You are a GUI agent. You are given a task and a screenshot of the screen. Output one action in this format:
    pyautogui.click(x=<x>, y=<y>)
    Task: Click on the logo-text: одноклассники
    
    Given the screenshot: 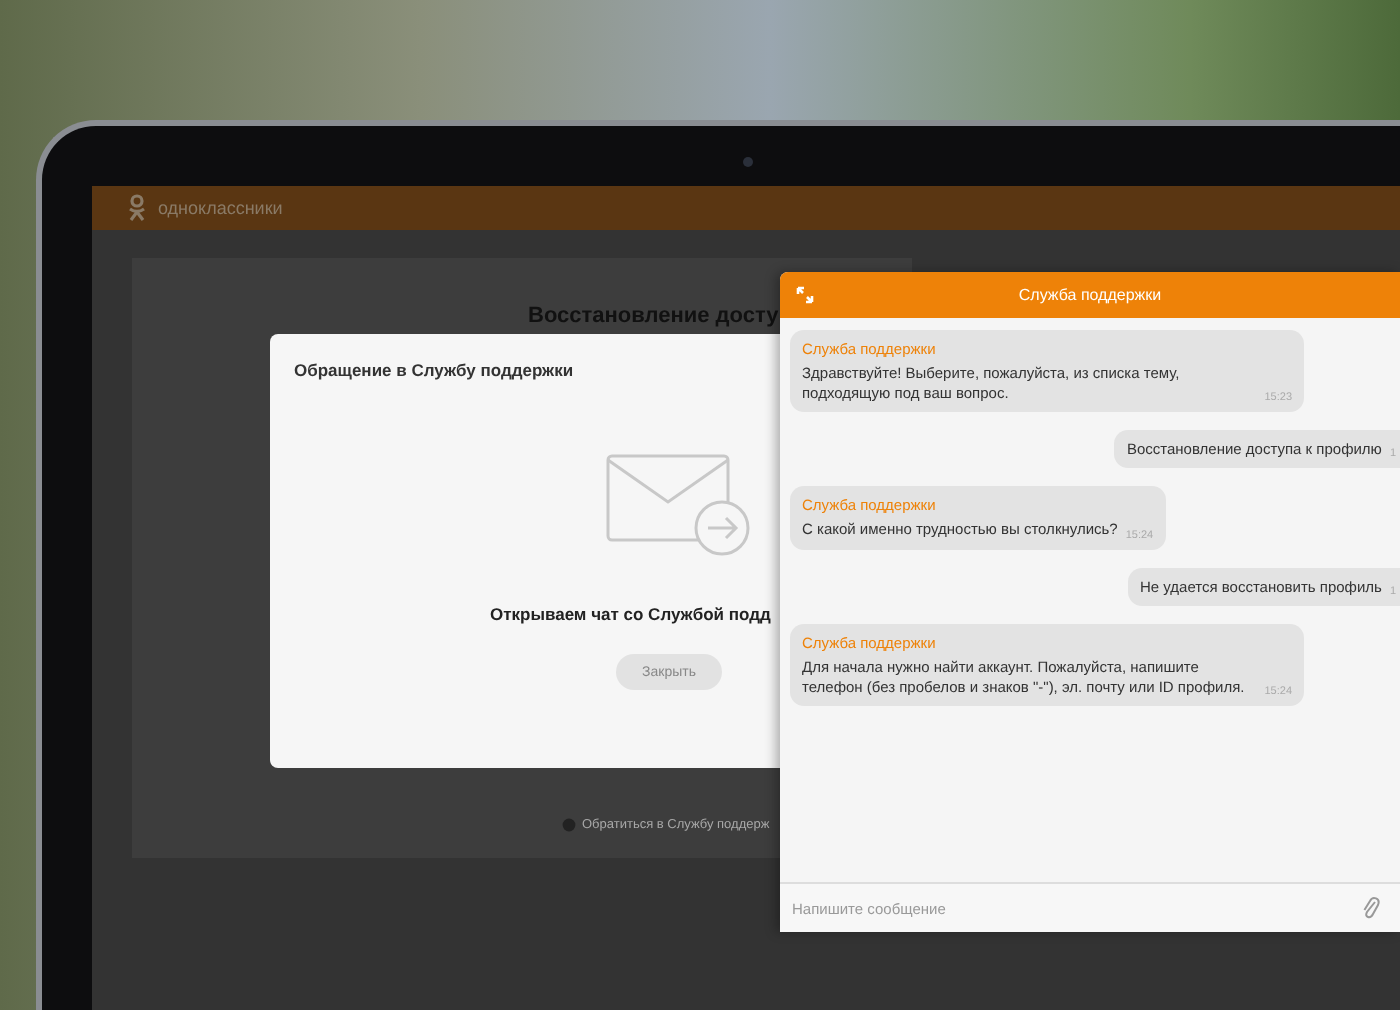 What is the action you would take?
    pyautogui.click(x=220, y=208)
    